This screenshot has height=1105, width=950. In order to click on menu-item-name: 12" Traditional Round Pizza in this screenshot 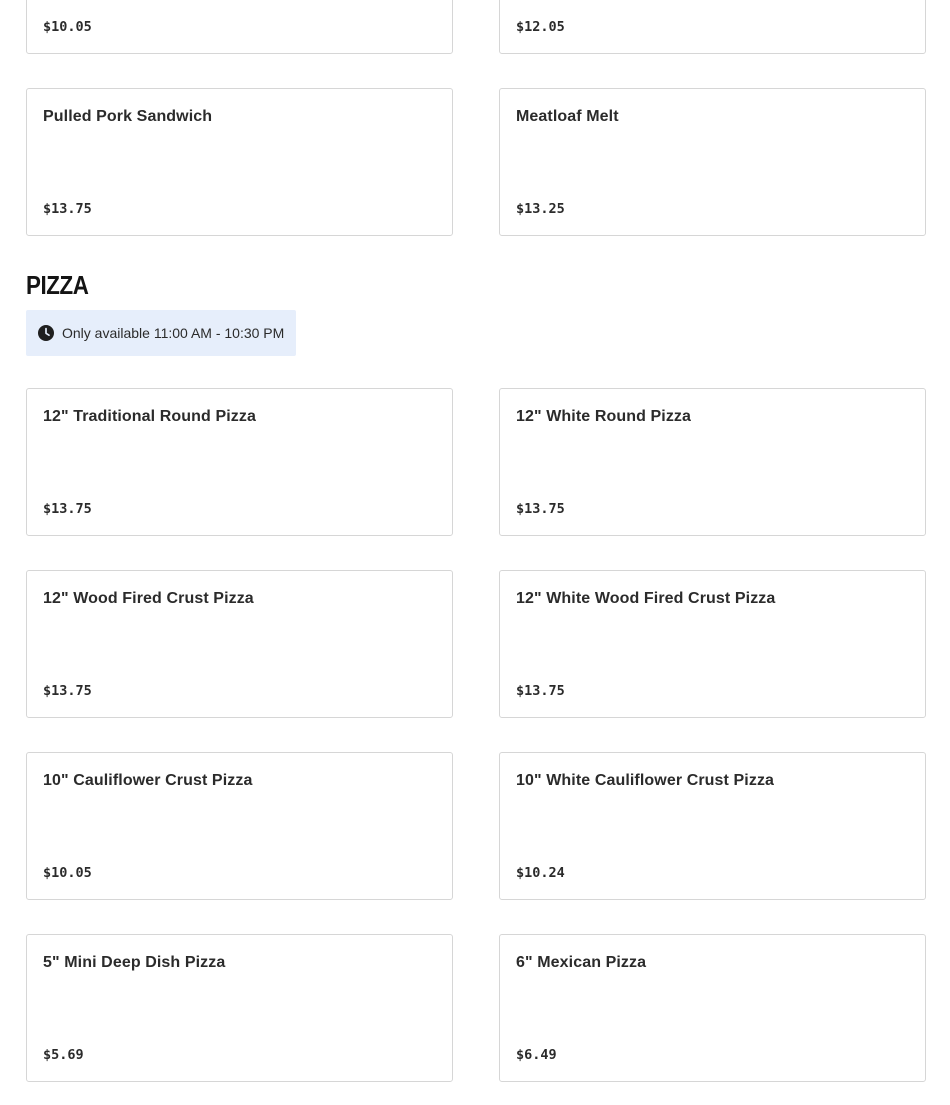, I will do `click(149, 416)`.